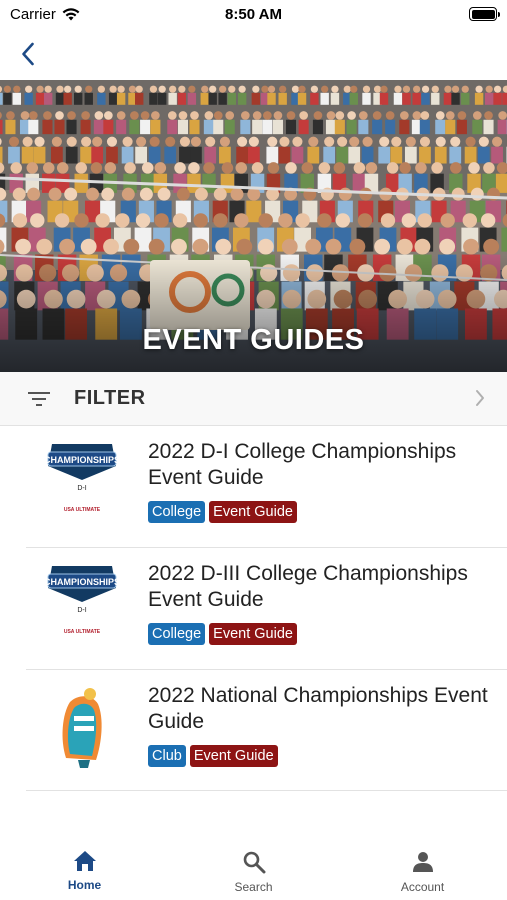 The image size is (507, 900). I want to click on filter-row: FILTER, so click(253, 399).